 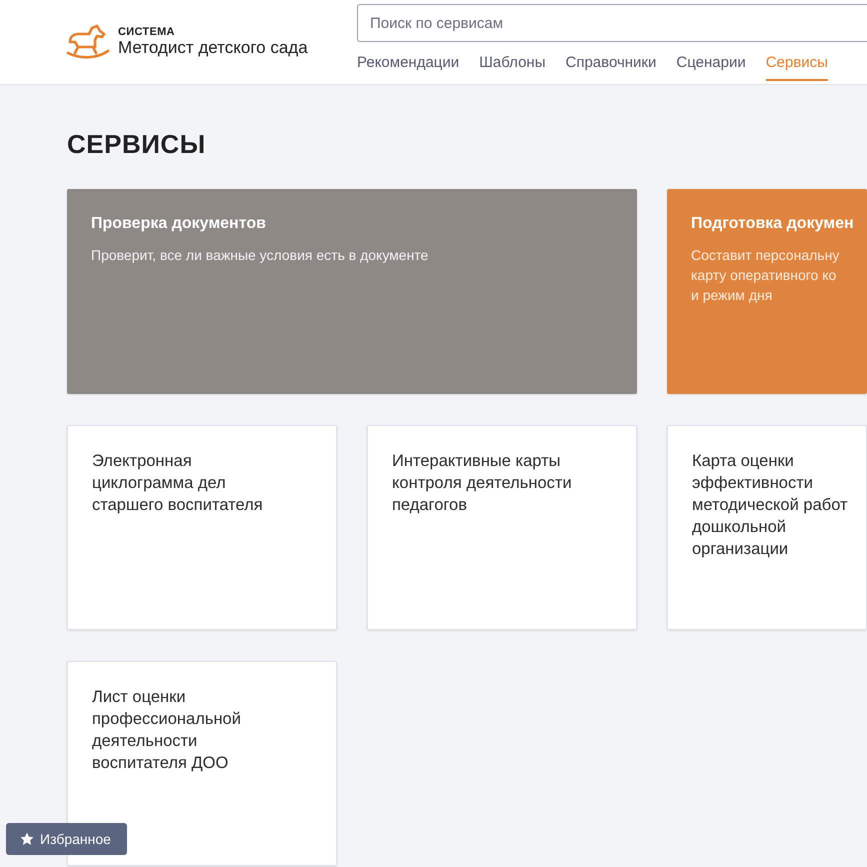 What do you see at coordinates (88, 42) in the screenshot?
I see `rocking-horse-icon` at bounding box center [88, 42].